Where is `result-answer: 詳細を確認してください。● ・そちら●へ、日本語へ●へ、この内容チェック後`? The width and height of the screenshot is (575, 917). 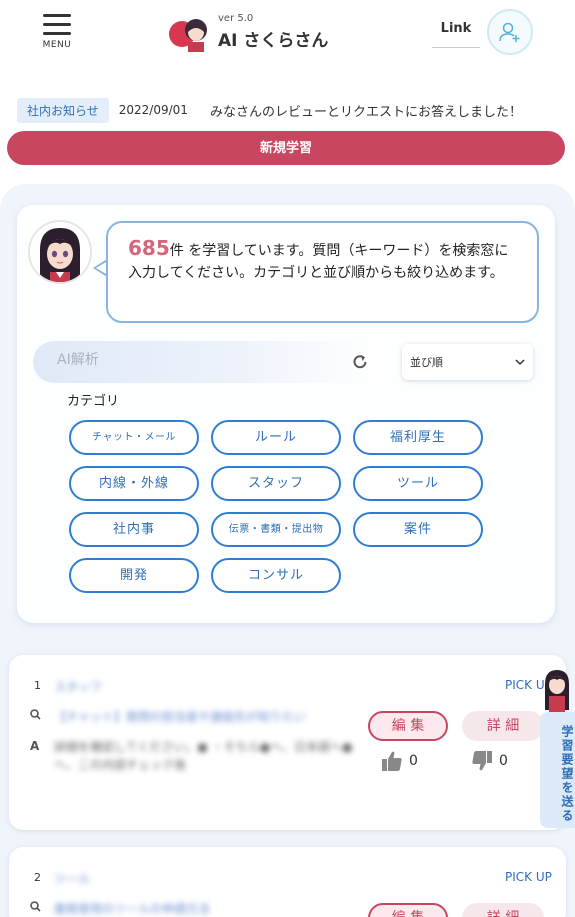
result-answer: 詳細を確認してください。● ・そちら●へ、日本語へ●へ、この内容チェック後 is located at coordinates (203, 756).